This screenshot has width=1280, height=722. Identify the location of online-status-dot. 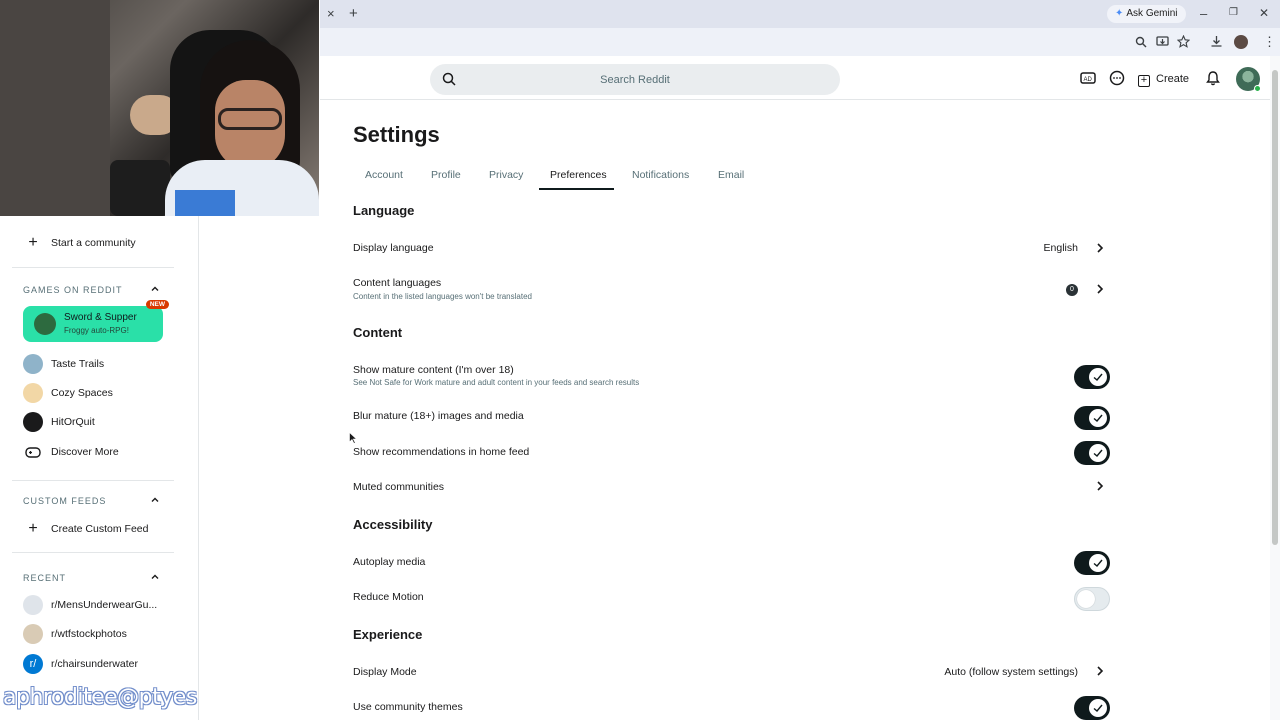
(1257, 88).